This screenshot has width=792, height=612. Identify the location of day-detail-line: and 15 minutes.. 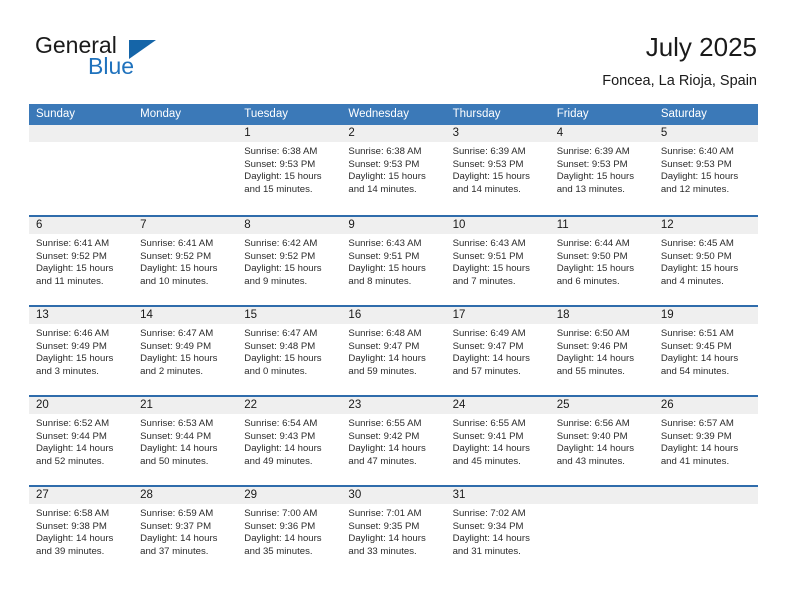
(278, 189).